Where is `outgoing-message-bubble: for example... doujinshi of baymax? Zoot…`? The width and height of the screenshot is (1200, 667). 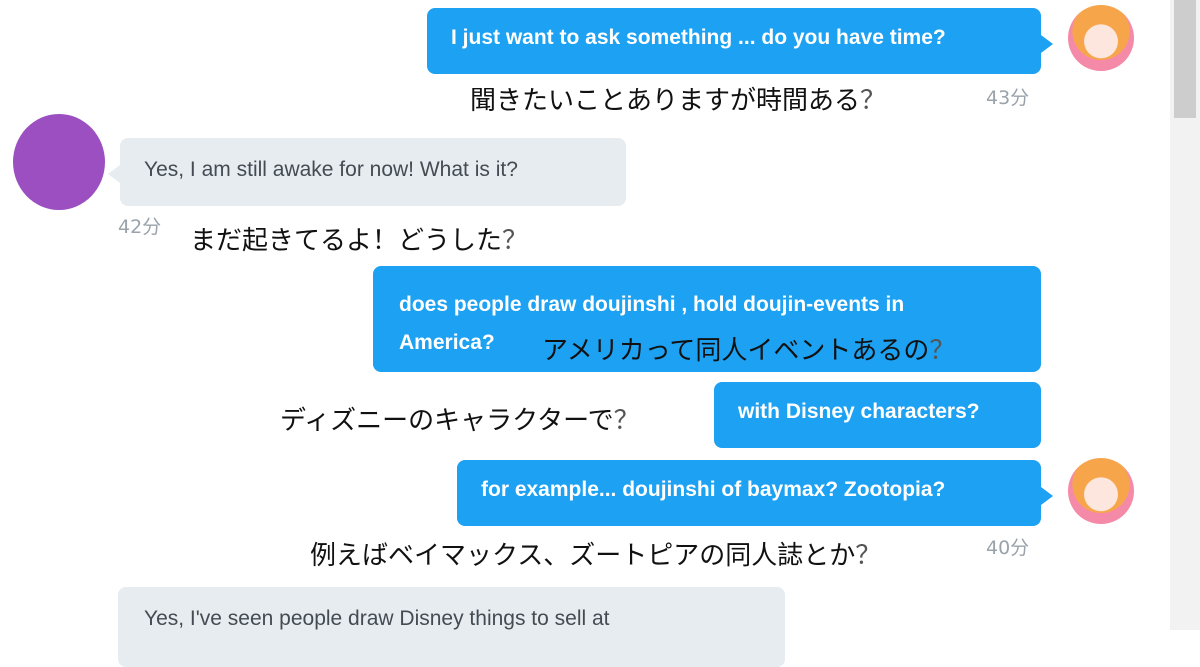 outgoing-message-bubble: for example... doujinshi of baymax? Zoot… is located at coordinates (755, 493).